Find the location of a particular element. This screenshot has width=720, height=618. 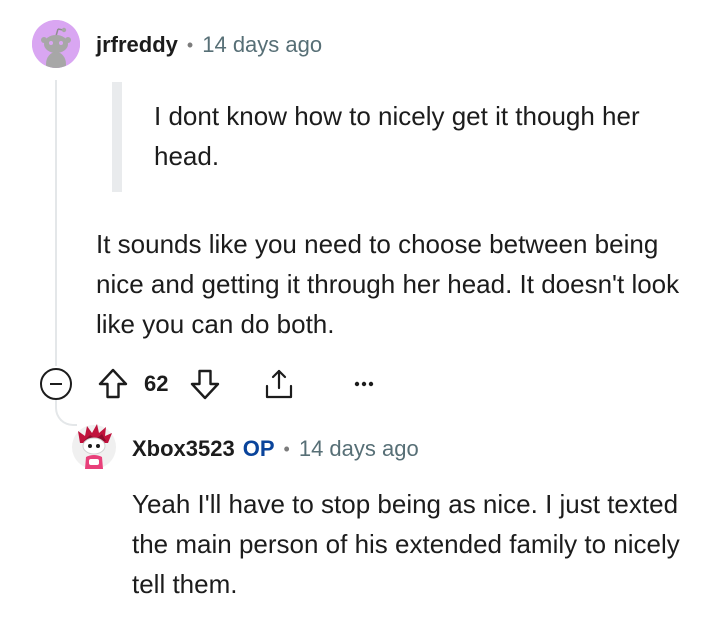

reply-author: Xbox3523 is located at coordinates (183, 449).